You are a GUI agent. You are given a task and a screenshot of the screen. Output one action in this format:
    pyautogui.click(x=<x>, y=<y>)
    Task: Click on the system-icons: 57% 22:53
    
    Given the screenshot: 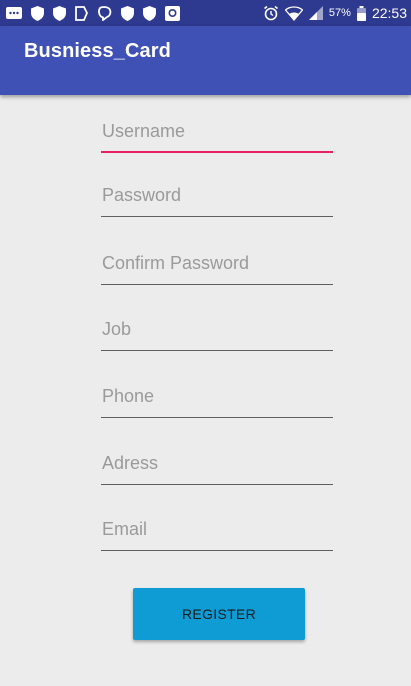 What is the action you would take?
    pyautogui.click(x=335, y=13)
    